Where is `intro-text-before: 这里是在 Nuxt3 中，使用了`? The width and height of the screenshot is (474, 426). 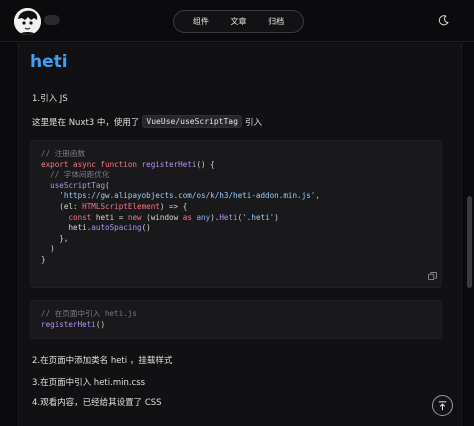 intro-text-before: 这里是在 Nuxt3 中，使用了 is located at coordinates (86, 122).